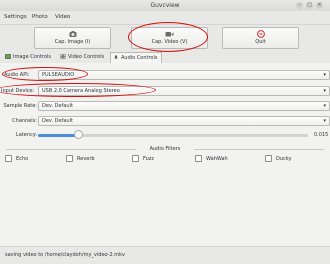  I want to click on filter-wahwah-label: WahWah, so click(217, 159).